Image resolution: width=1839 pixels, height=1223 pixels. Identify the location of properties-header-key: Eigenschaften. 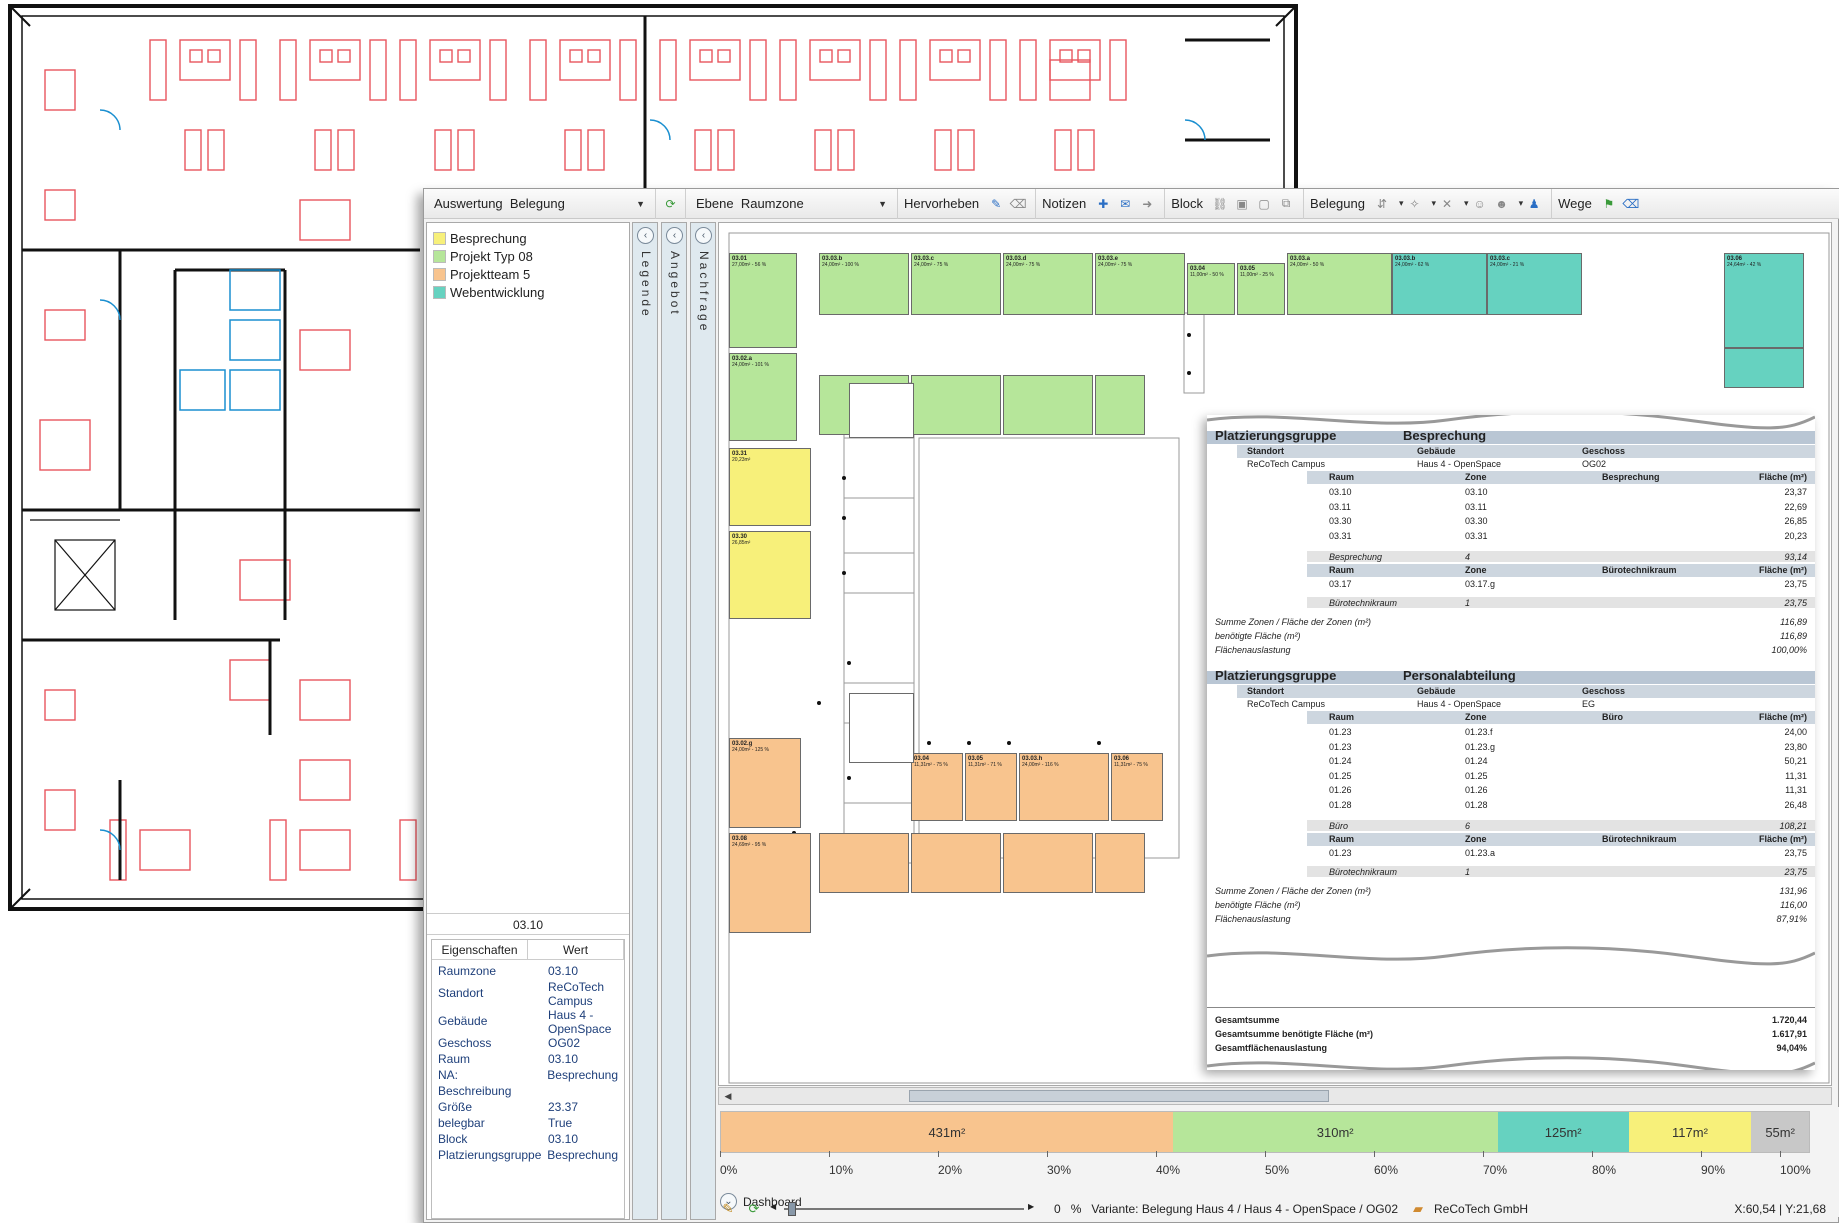
(480, 949).